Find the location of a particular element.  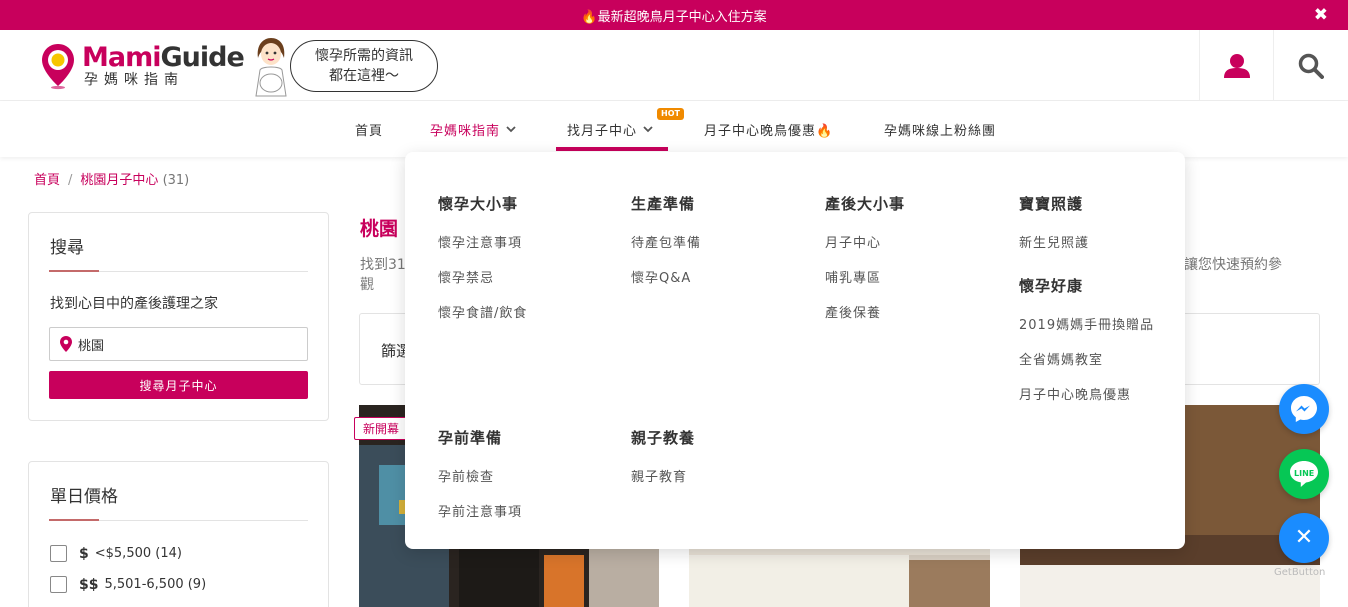

search-button is located at coordinates (1310, 65).